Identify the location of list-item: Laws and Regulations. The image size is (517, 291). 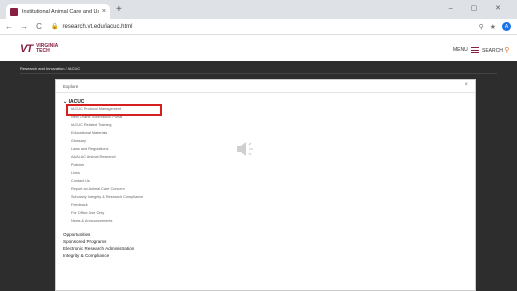
(89, 149).